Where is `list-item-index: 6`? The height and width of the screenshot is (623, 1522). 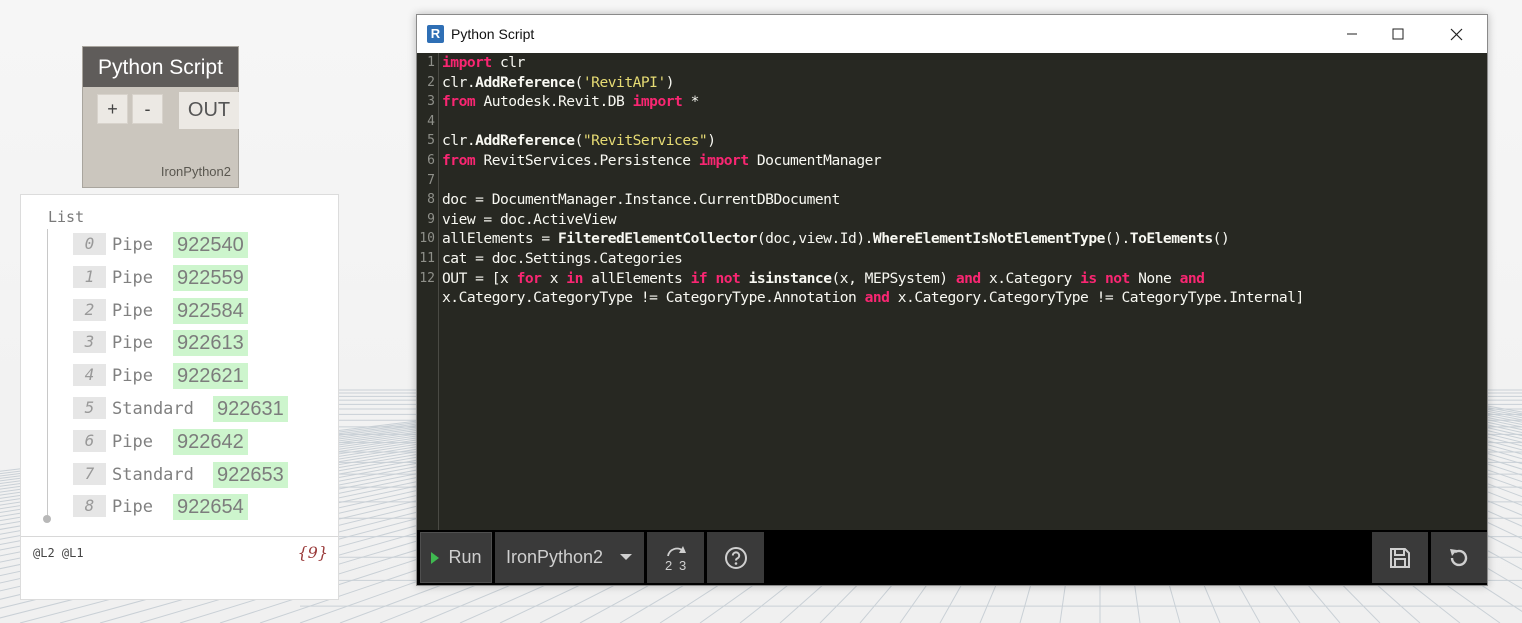 list-item-index: 6 is located at coordinates (89, 440).